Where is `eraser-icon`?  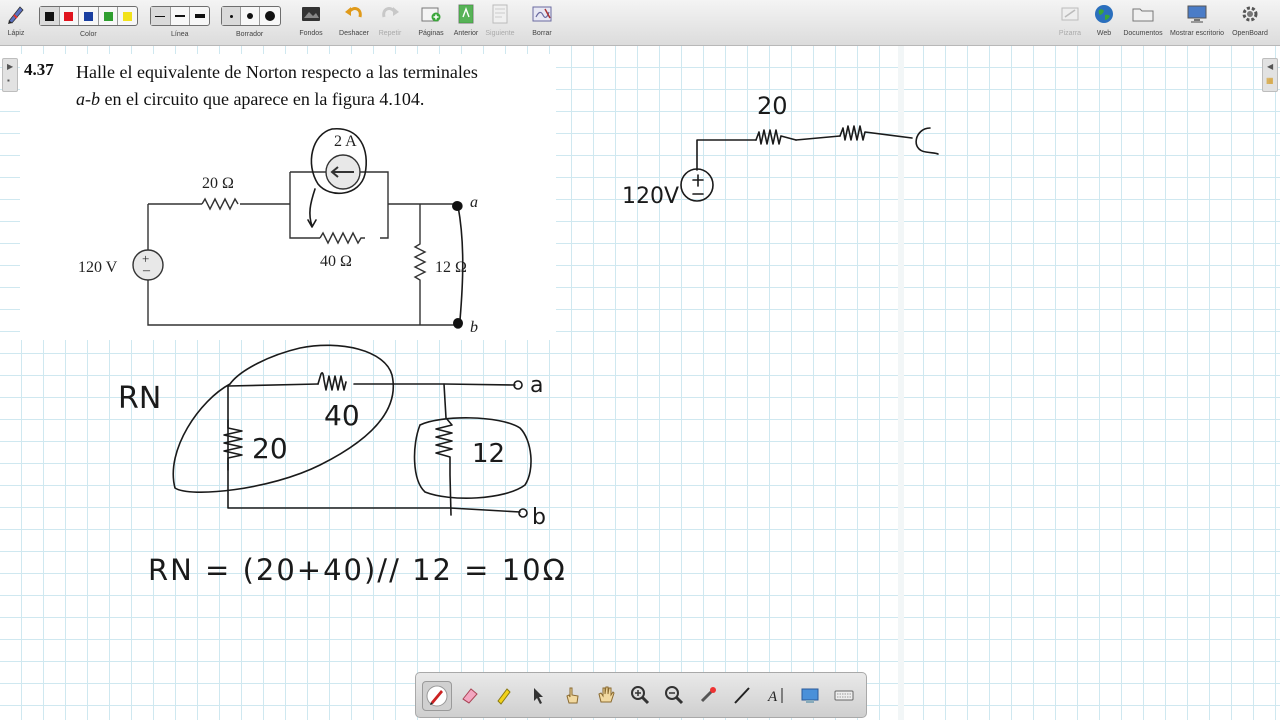 eraser-icon is located at coordinates (470, 696).